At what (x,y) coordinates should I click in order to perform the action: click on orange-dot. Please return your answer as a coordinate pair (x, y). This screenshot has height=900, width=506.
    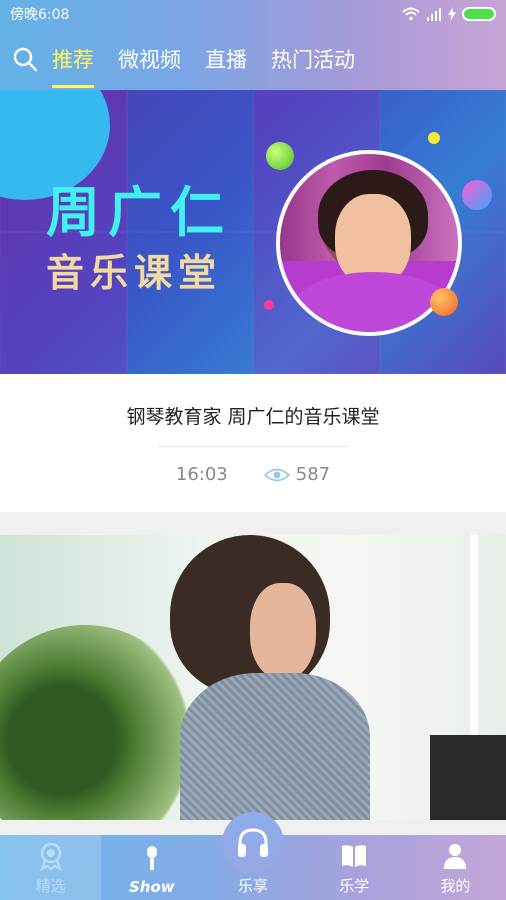
    Looking at the image, I should click on (444, 302).